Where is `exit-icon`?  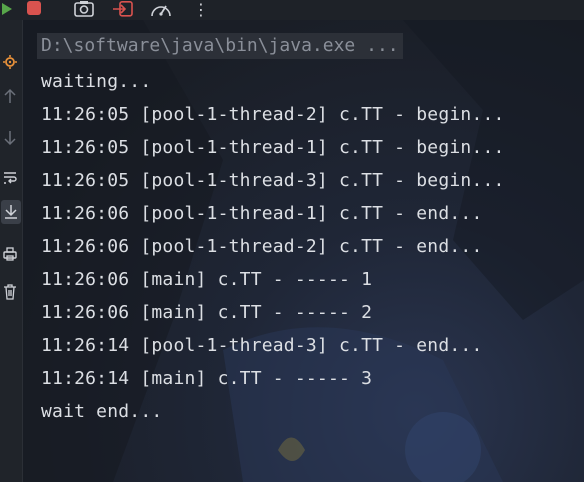 exit-icon is located at coordinates (123, 9).